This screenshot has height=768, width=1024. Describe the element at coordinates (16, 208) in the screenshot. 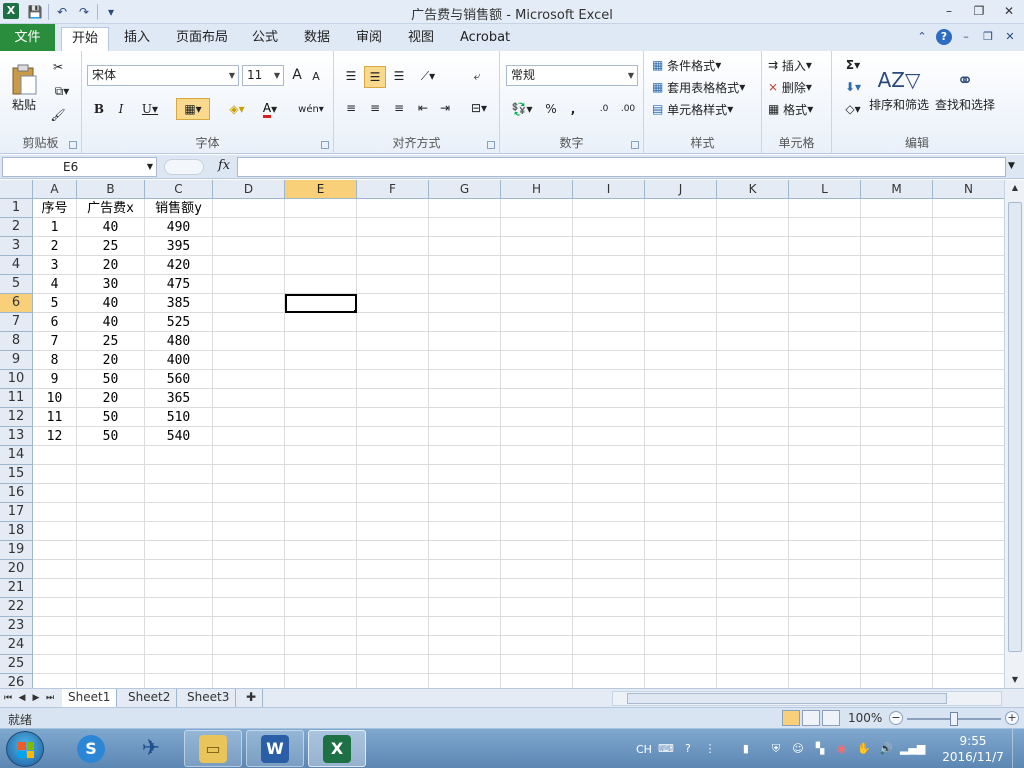

I see `row-header: 1` at that location.